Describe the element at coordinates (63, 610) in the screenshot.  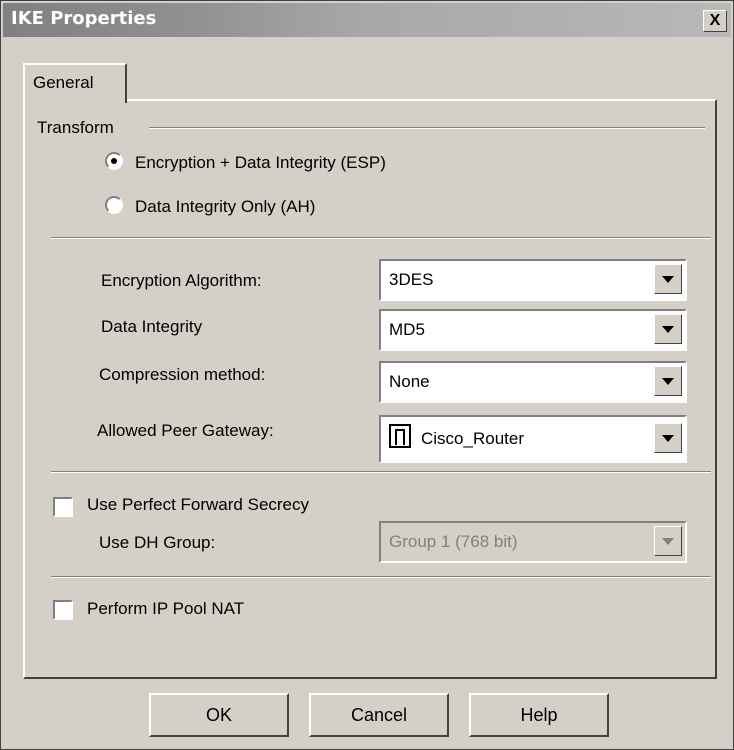
I see `ip-pool-nat-checkbox` at that location.